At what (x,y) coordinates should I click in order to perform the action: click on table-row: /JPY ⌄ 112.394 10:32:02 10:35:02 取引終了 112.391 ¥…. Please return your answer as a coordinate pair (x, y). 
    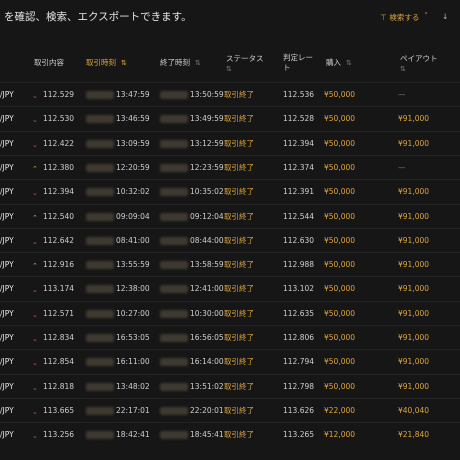
    Looking at the image, I should click on (230, 191).